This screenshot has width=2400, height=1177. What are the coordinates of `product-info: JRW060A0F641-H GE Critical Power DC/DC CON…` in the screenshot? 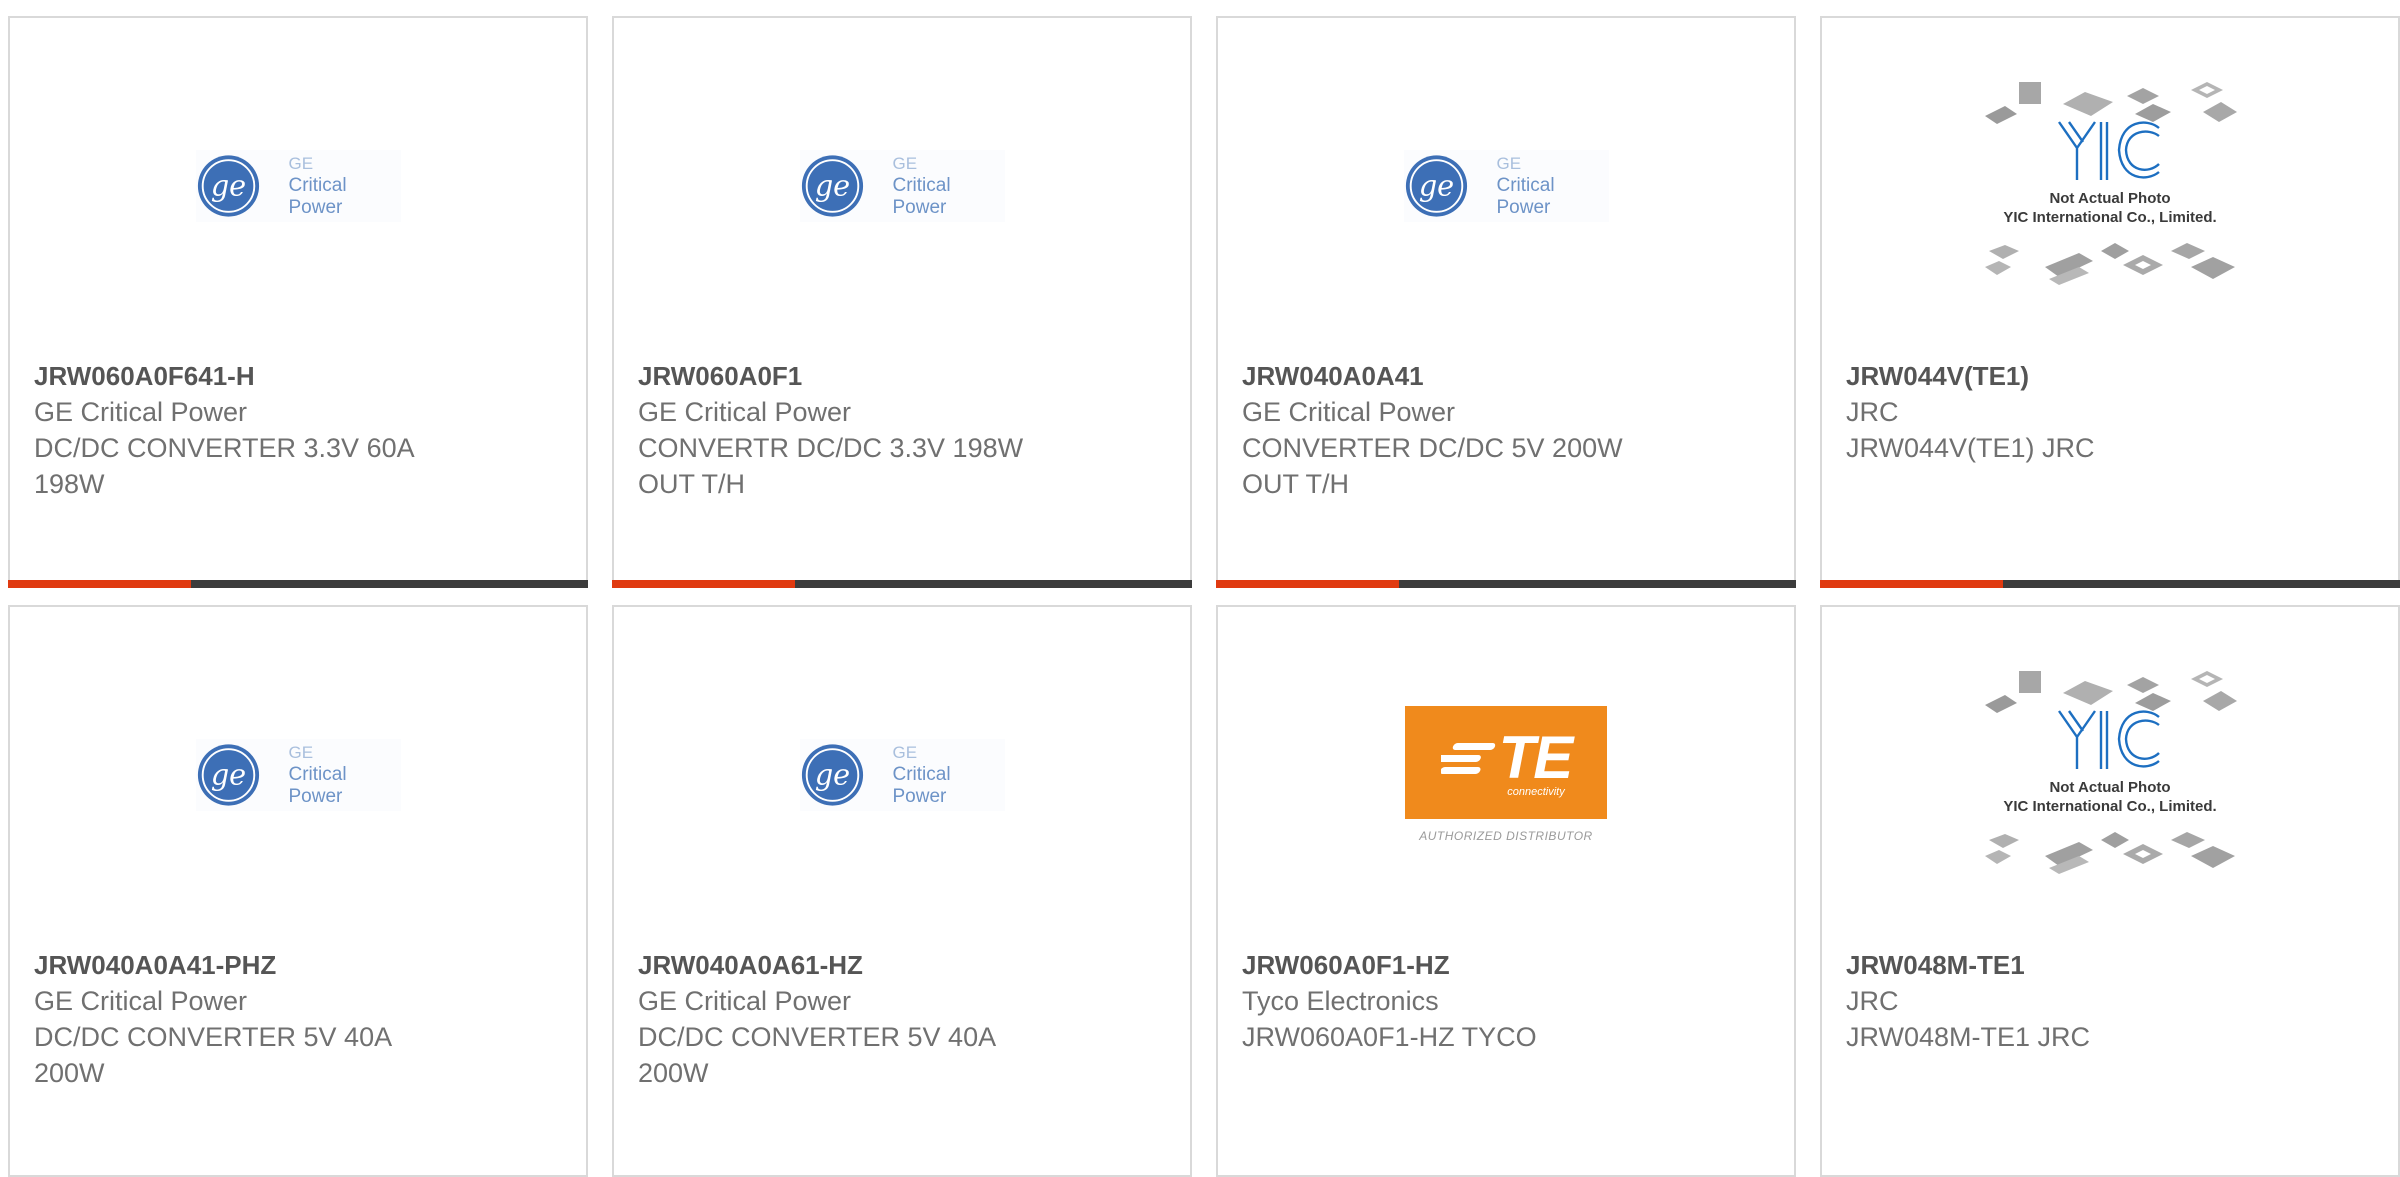 It's located at (300, 430).